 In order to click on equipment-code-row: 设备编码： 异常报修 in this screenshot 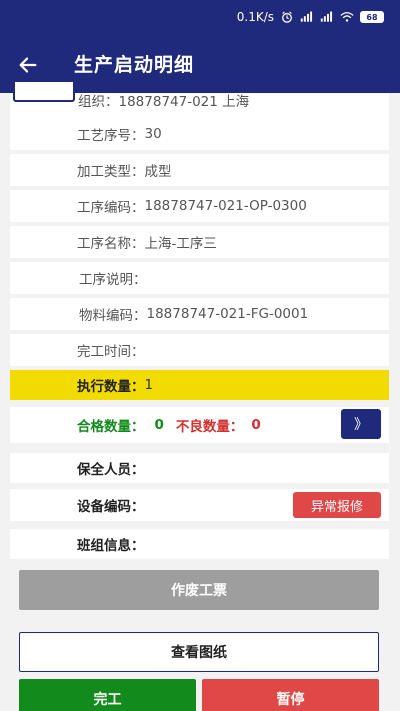, I will do `click(199, 505)`.